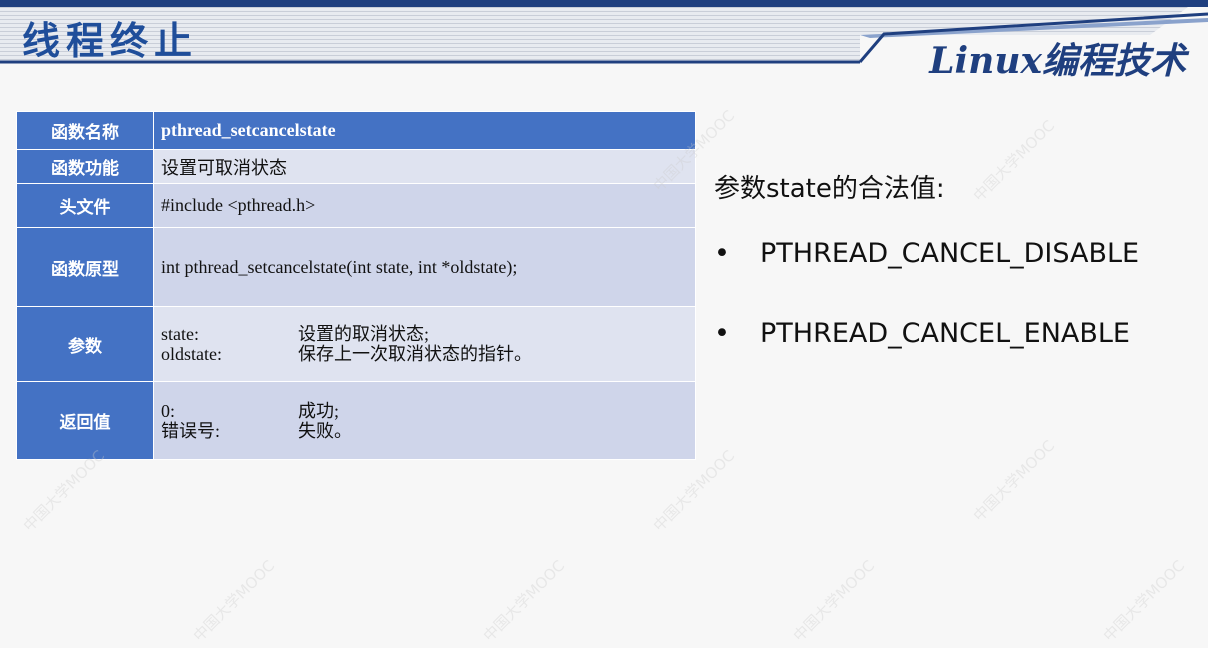  What do you see at coordinates (415, 354) in the screenshot?
I see `param-desc: 保存上一次取消状态的指针。` at bounding box center [415, 354].